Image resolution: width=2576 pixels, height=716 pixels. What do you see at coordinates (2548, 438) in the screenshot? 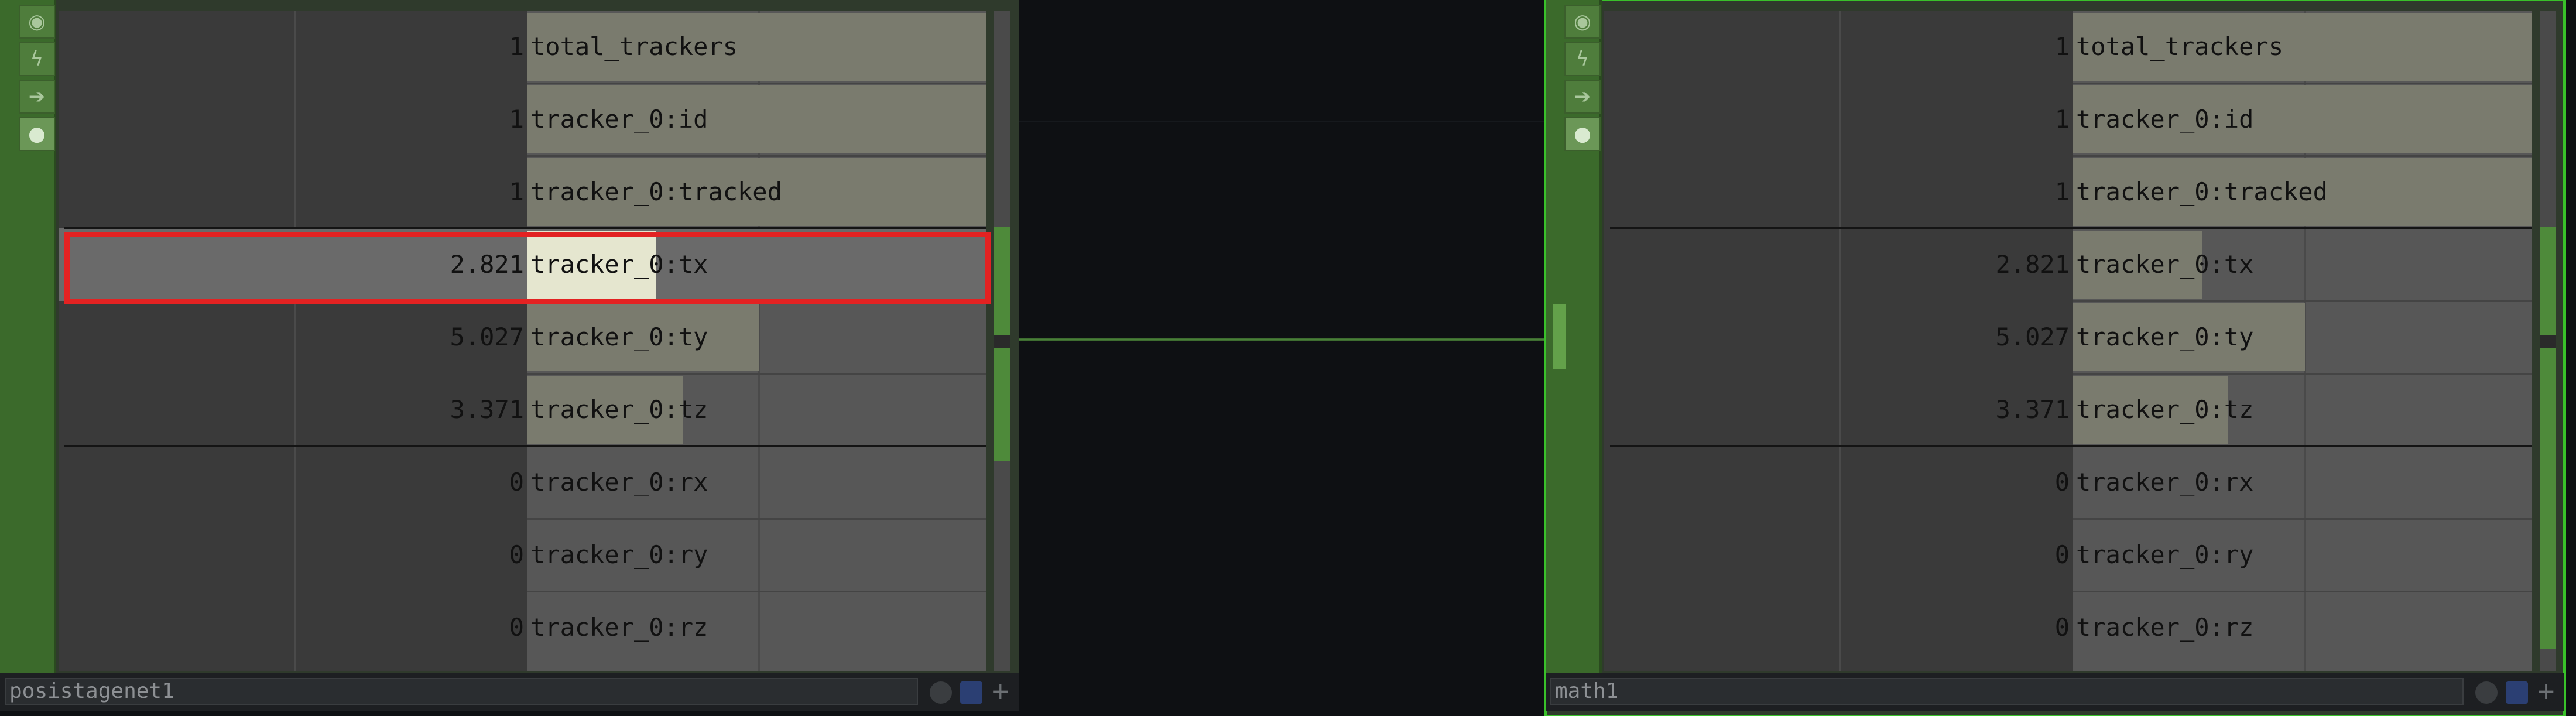
I see `scrollbar-thumb` at bounding box center [2548, 438].